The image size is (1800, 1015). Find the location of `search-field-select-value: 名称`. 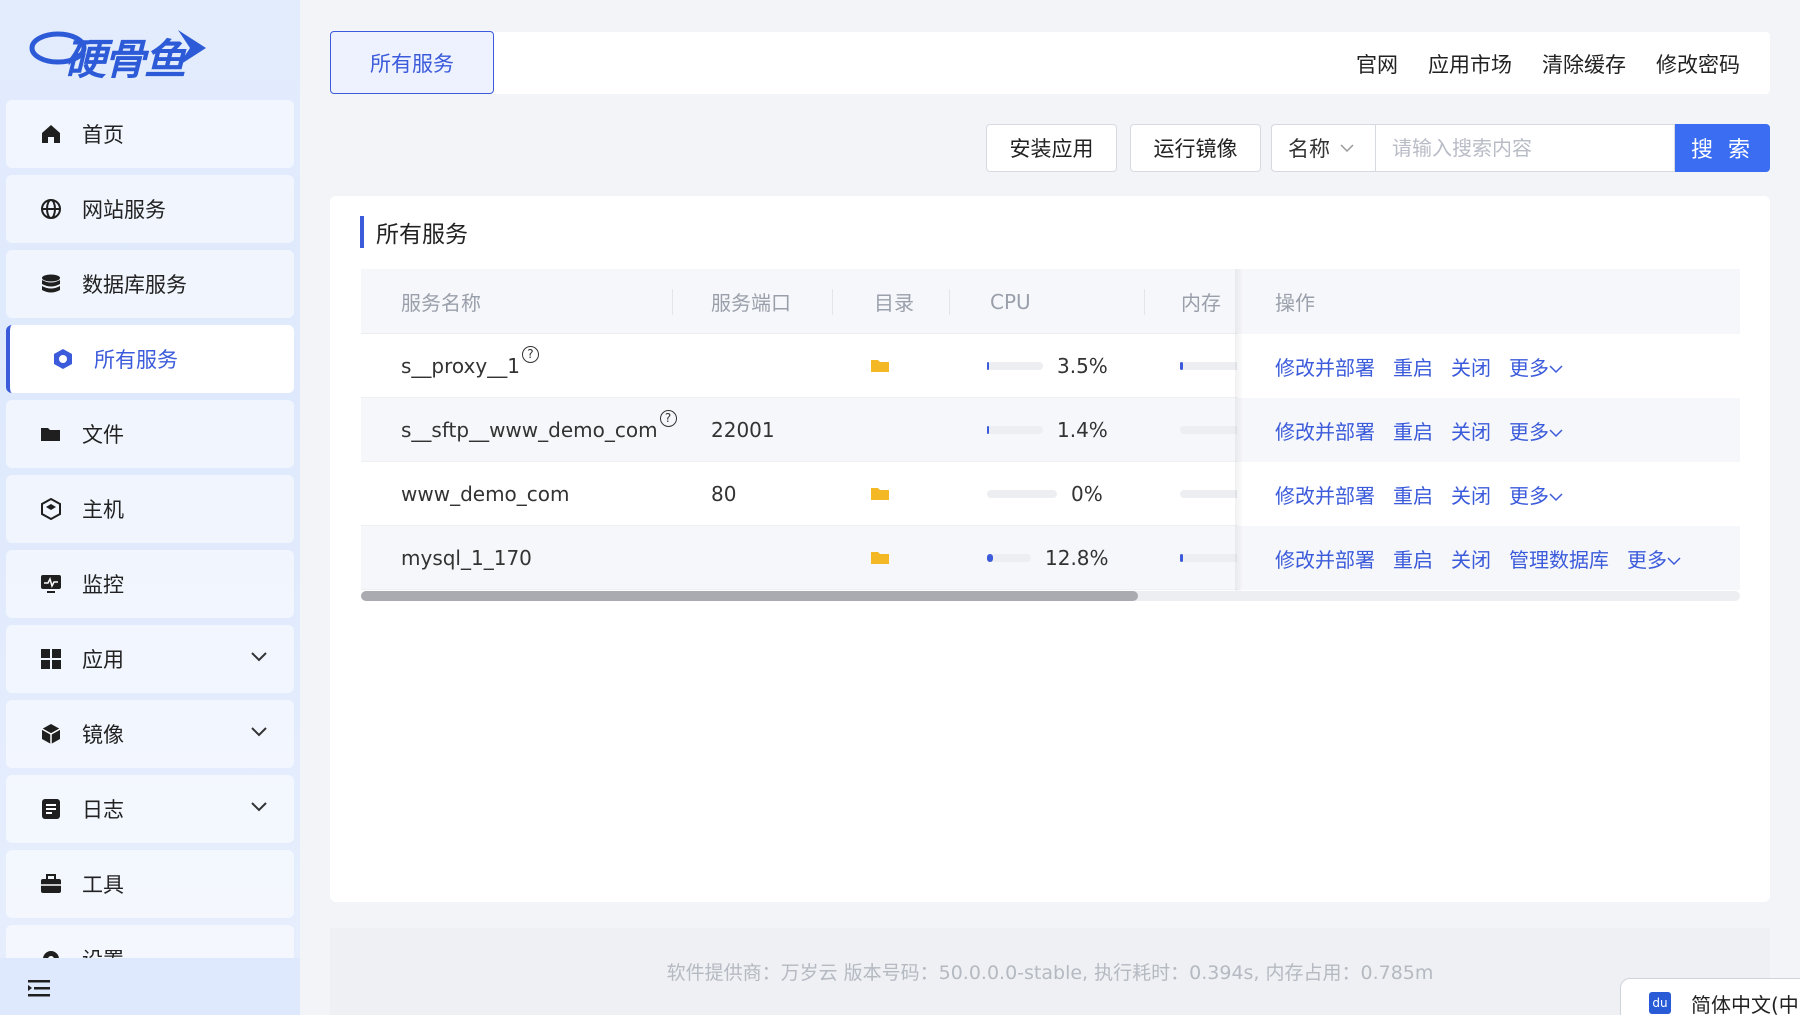

search-field-select-value: 名称 is located at coordinates (1309, 149).